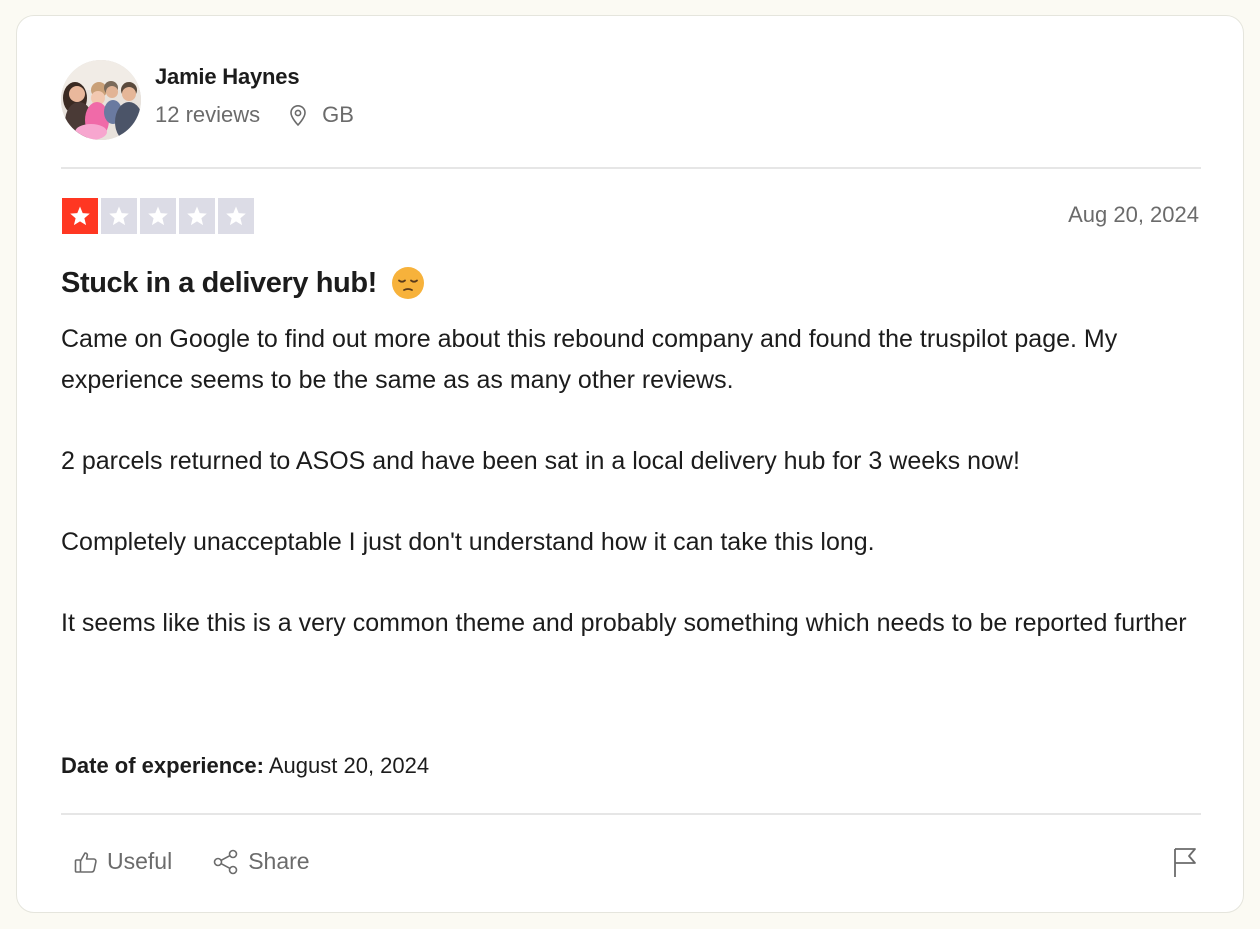 The width and height of the screenshot is (1260, 929). I want to click on star-rating, so click(158, 216).